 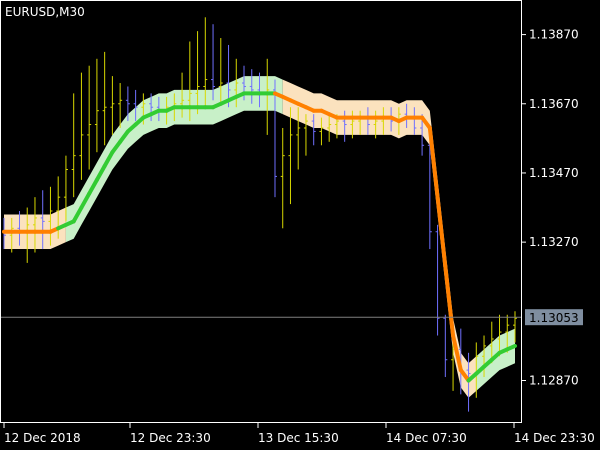 I want to click on chart-title: EURUSD,M30, so click(x=45, y=12).